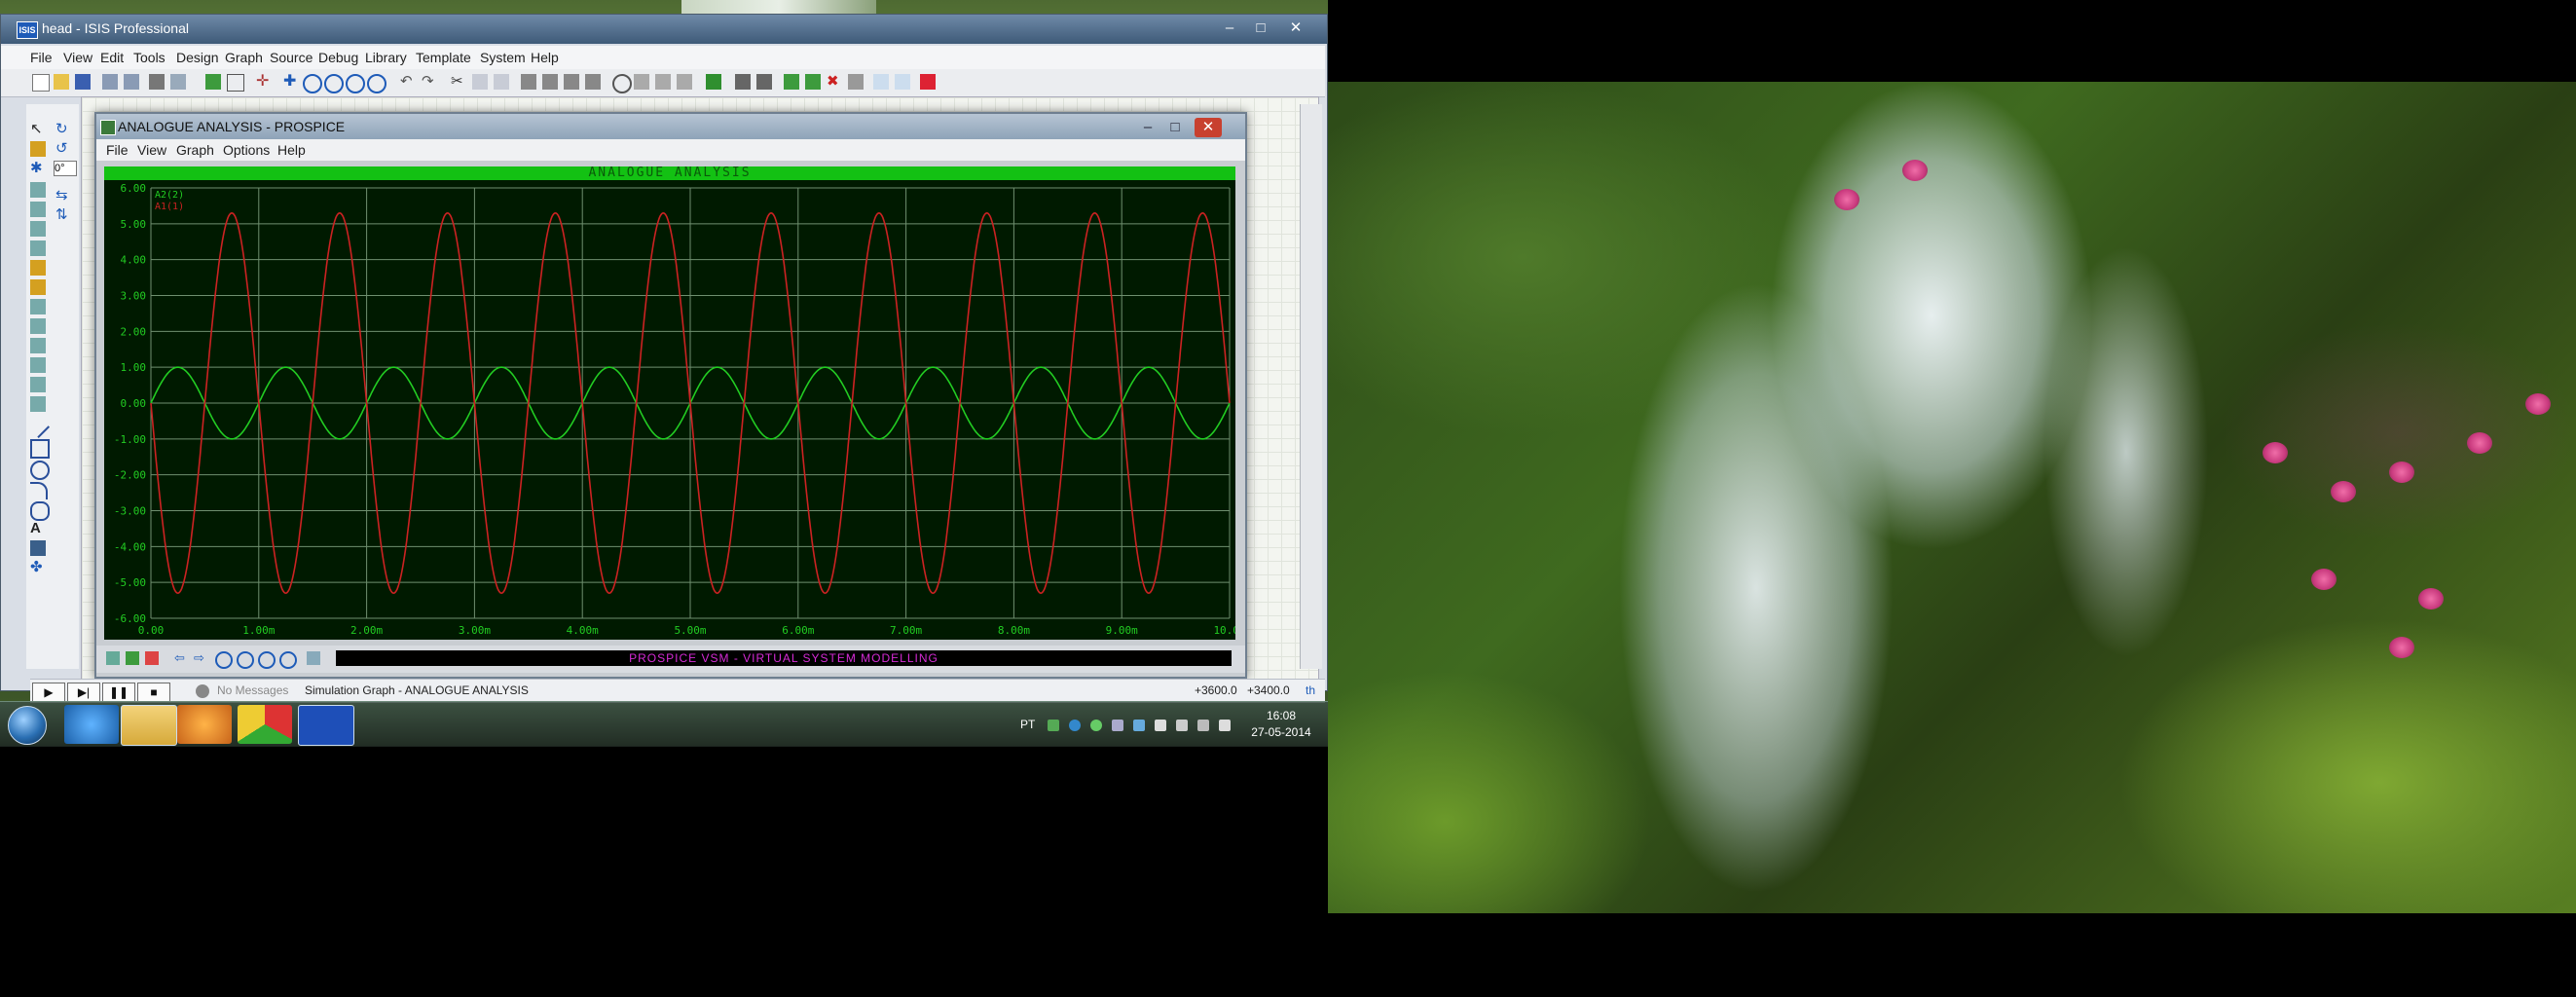 The image size is (2576, 997). Describe the element at coordinates (200, 658) in the screenshot. I see `scroll-right-icon: ⇨` at that location.